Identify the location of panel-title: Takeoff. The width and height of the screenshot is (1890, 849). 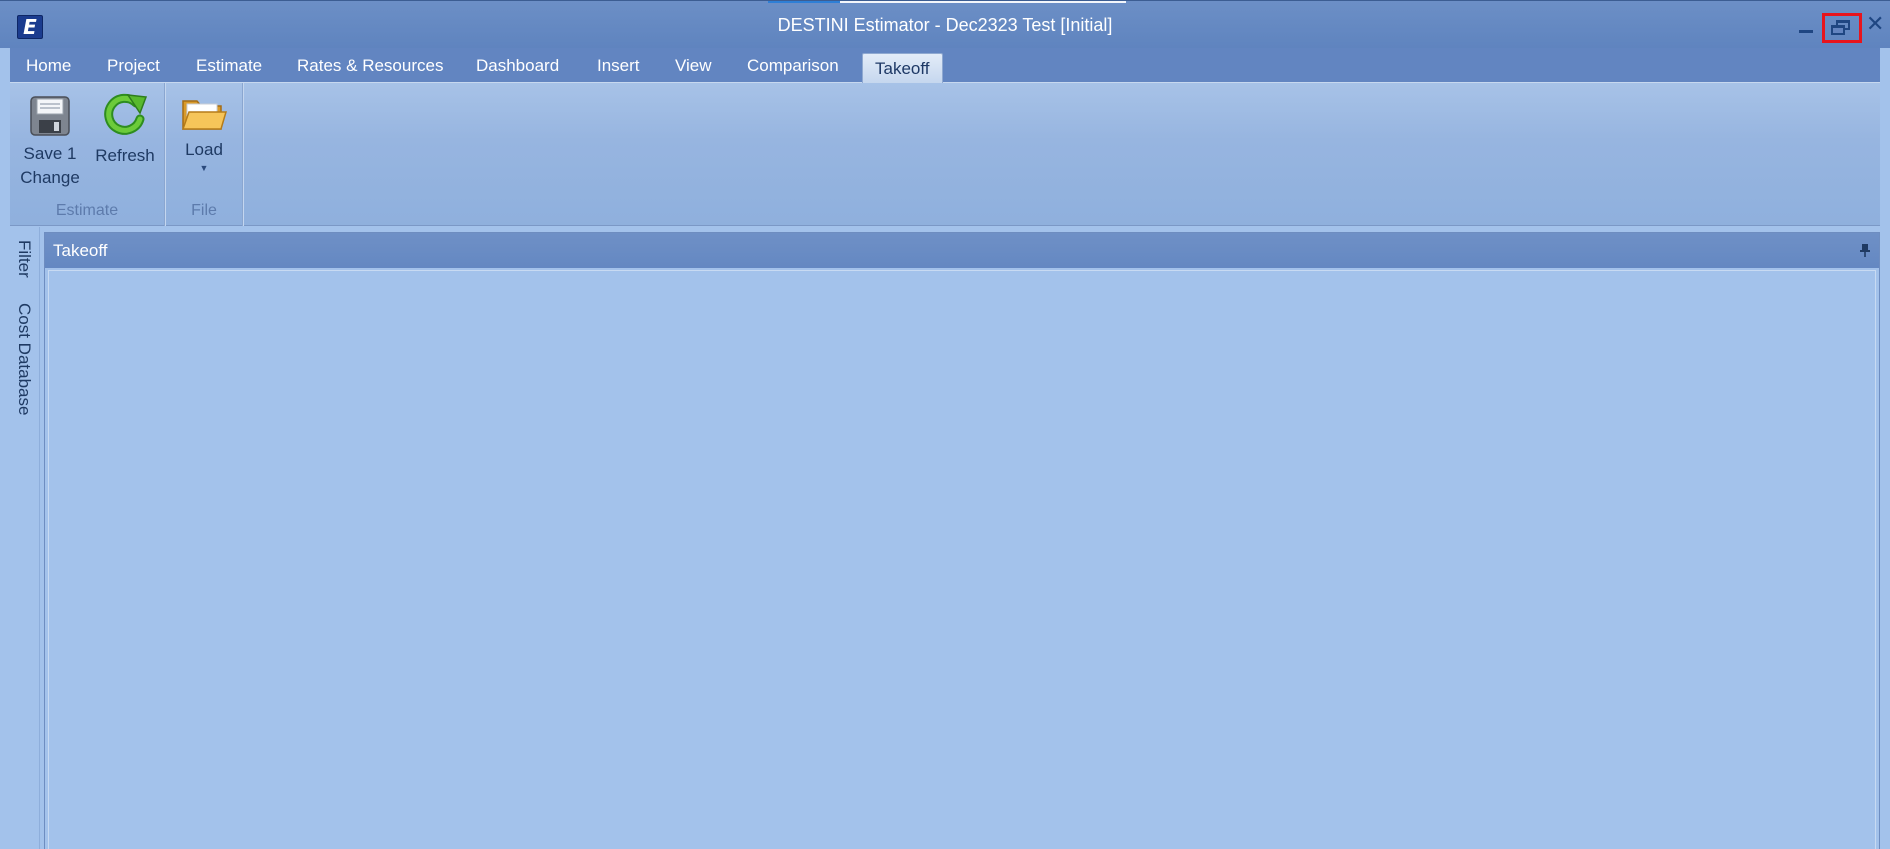
(80, 250).